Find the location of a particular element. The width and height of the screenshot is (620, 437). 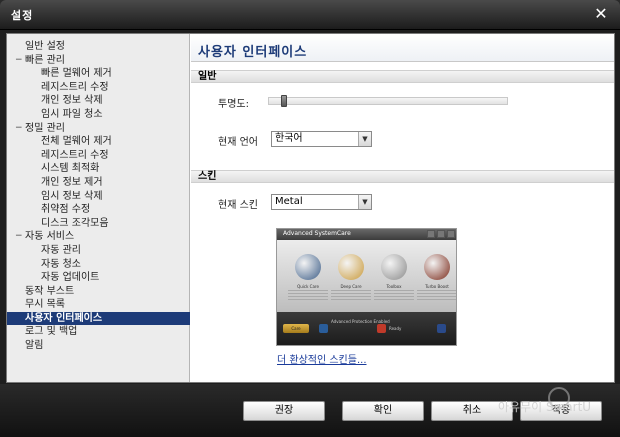

preview-title: Advanced SystemCare is located at coordinates (317, 233).